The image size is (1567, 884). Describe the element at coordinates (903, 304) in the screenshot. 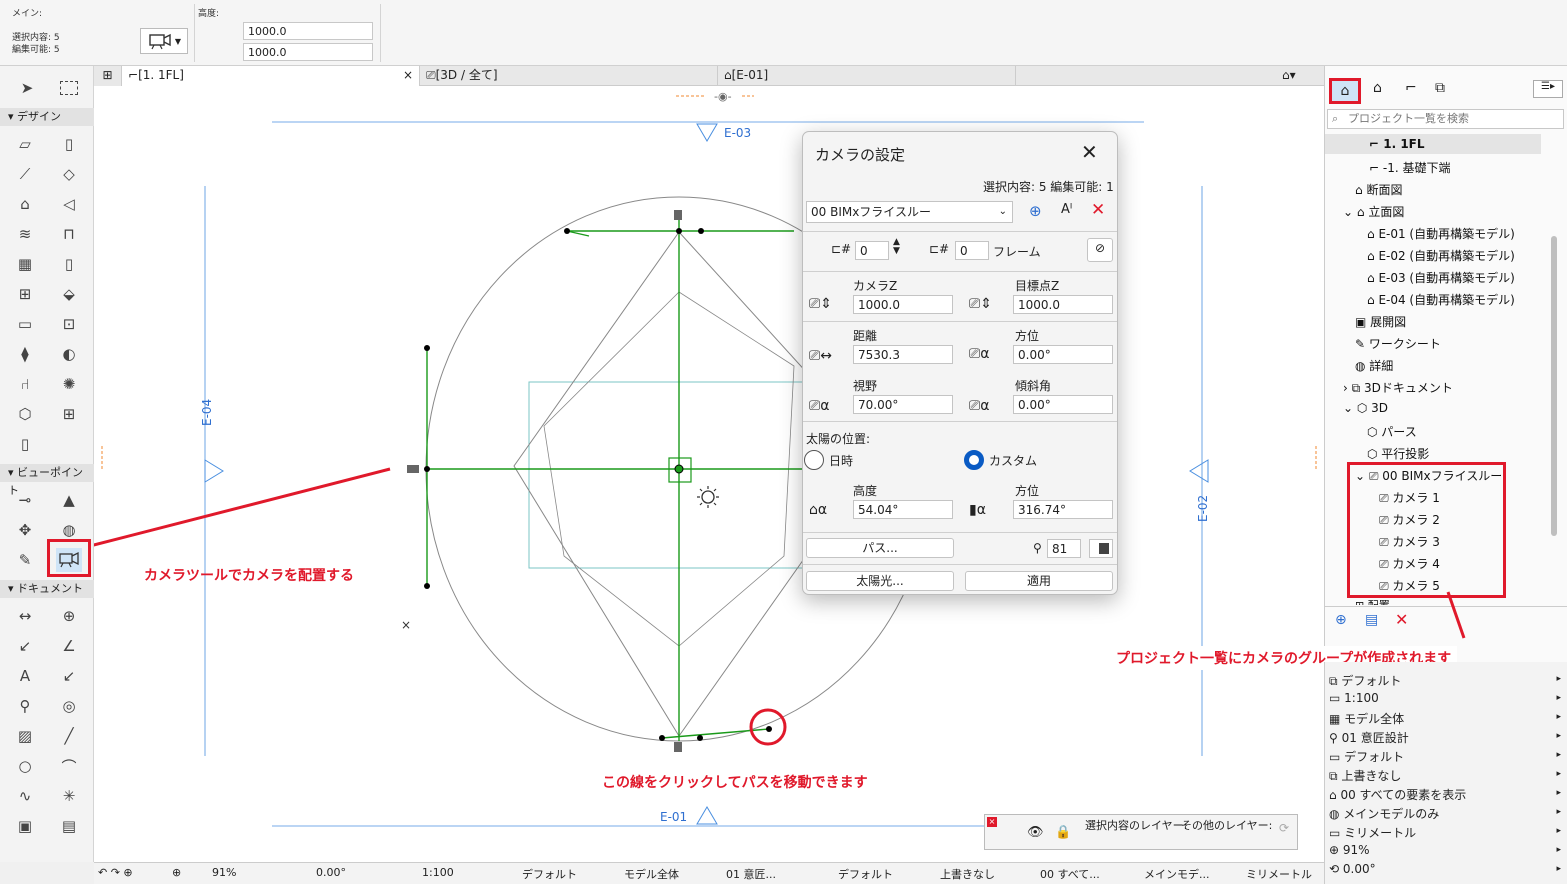

I see `camera-z-field: 1000.0` at that location.